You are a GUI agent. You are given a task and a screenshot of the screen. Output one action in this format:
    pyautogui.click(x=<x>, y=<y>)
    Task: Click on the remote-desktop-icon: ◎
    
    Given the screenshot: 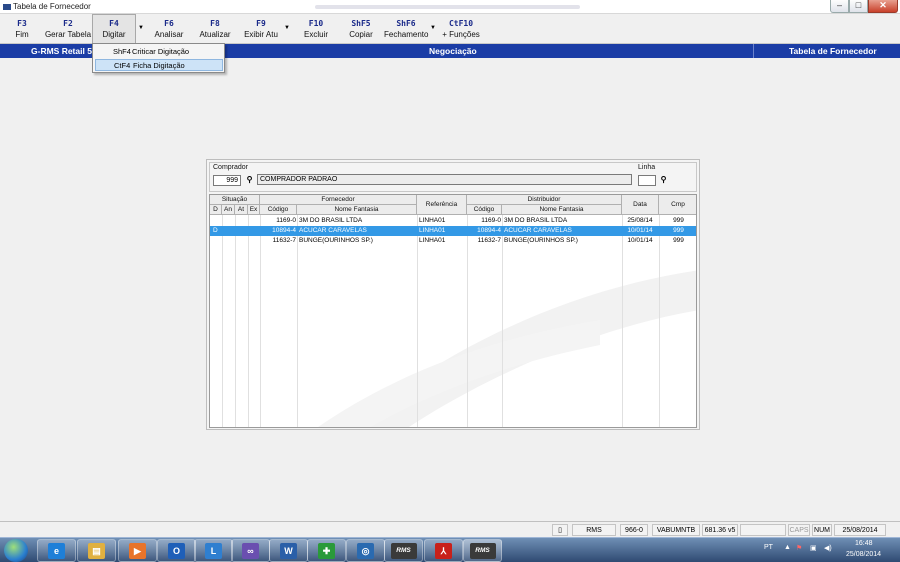 What is the action you would take?
    pyautogui.click(x=365, y=551)
    